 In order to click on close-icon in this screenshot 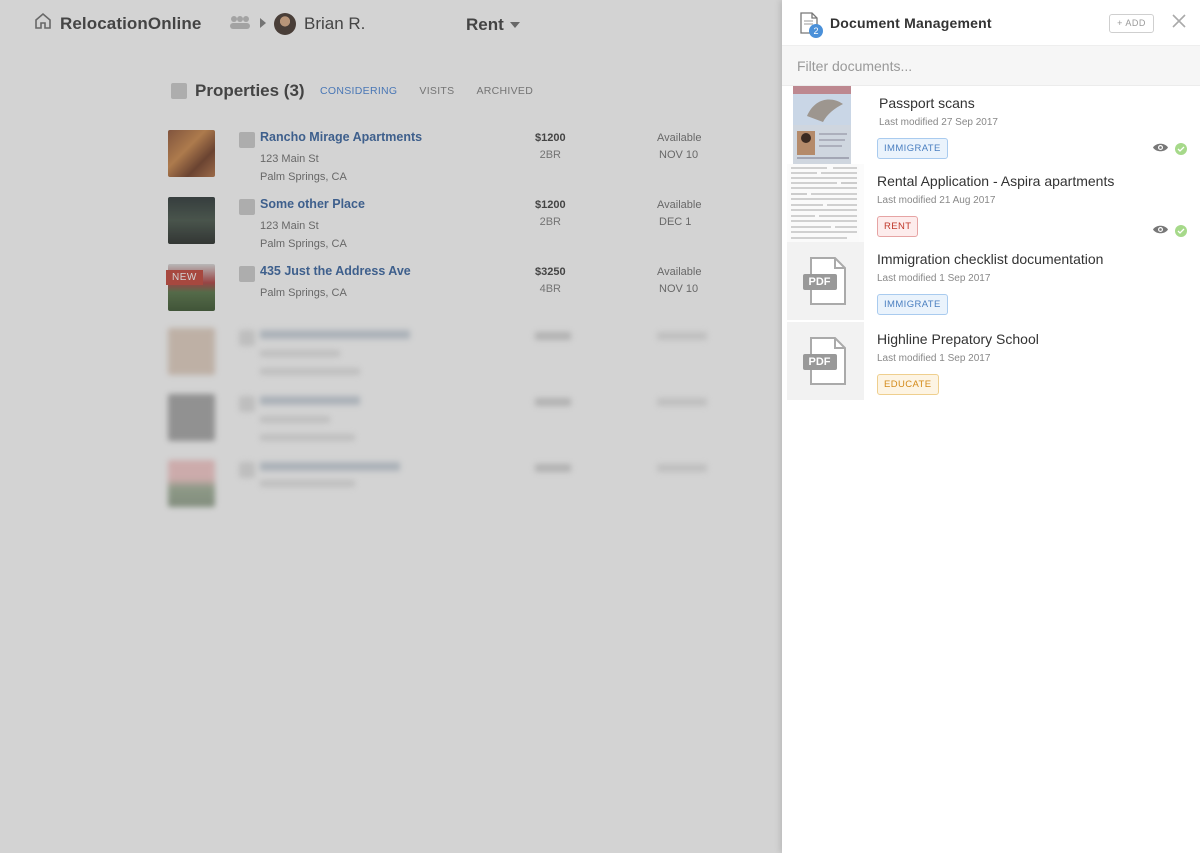, I will do `click(1180, 22)`.